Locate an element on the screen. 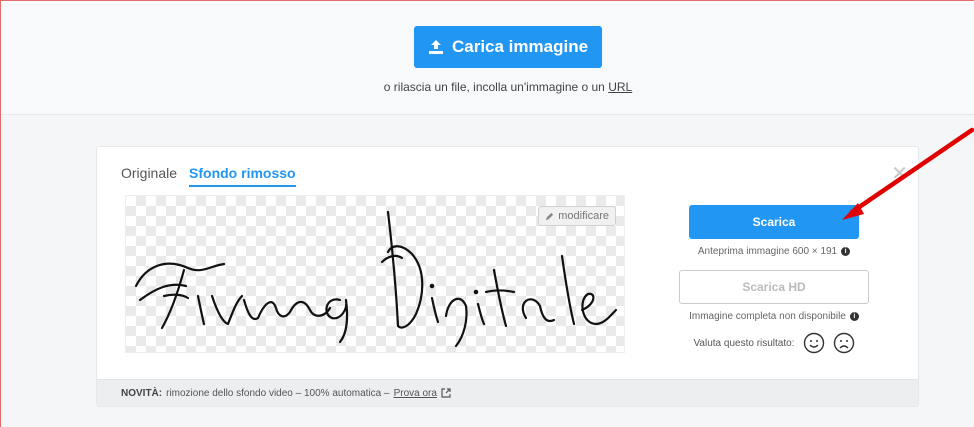 This screenshot has height=427, width=974. url-link: URL is located at coordinates (620, 87).